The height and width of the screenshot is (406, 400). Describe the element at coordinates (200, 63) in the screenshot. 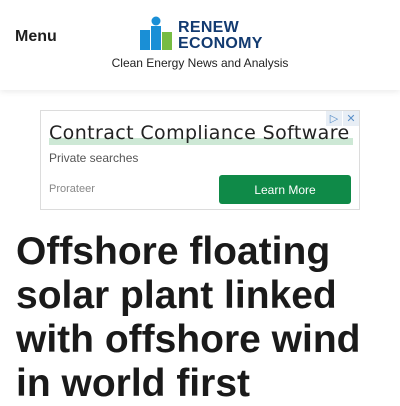

I see `site-tagline: Clean Energy News and Analysis` at that location.